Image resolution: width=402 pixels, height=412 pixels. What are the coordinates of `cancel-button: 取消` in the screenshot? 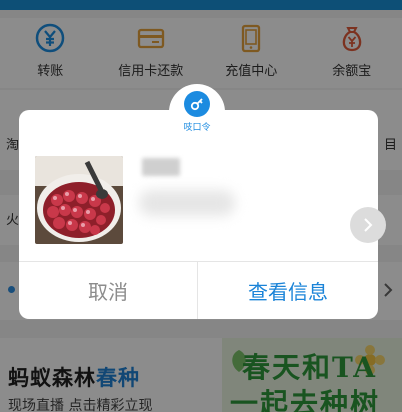 It's located at (108, 290).